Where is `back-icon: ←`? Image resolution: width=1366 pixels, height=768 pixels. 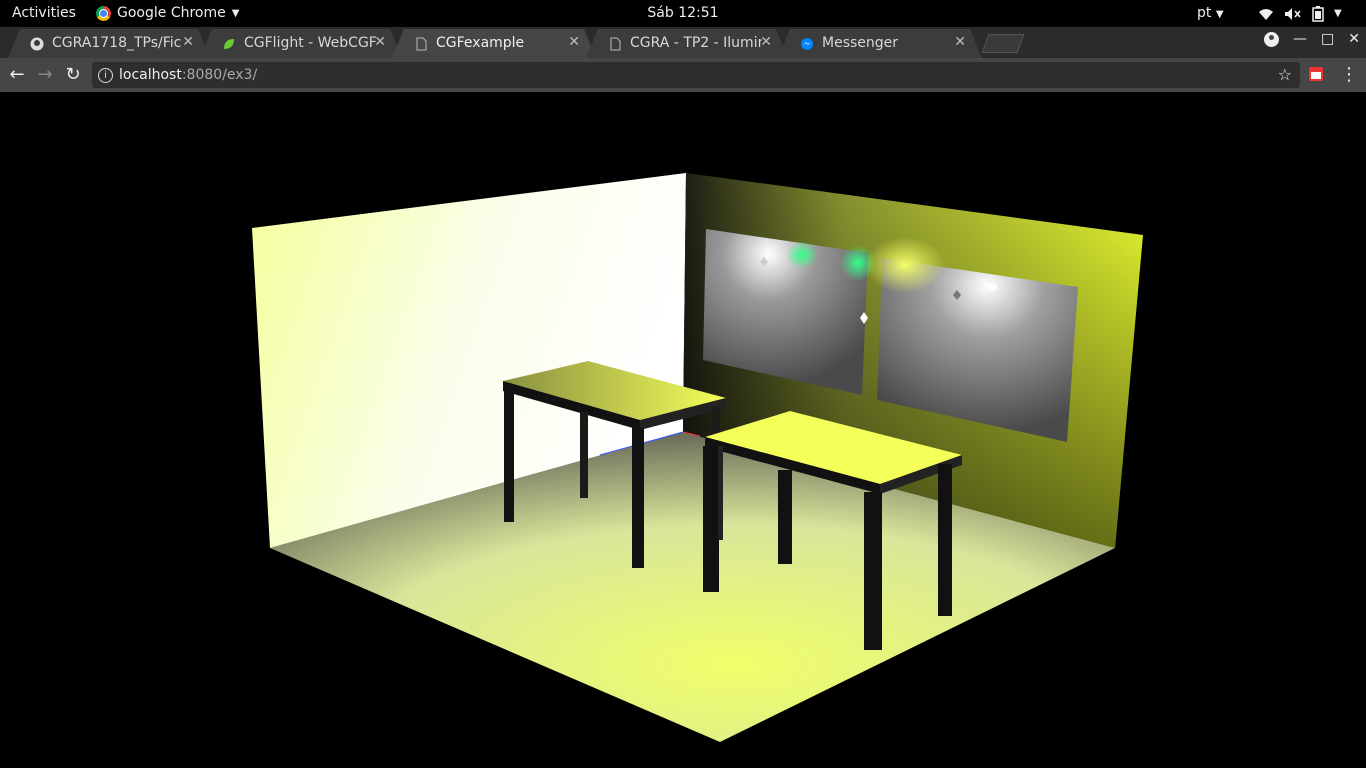
back-icon: ← is located at coordinates (17, 75).